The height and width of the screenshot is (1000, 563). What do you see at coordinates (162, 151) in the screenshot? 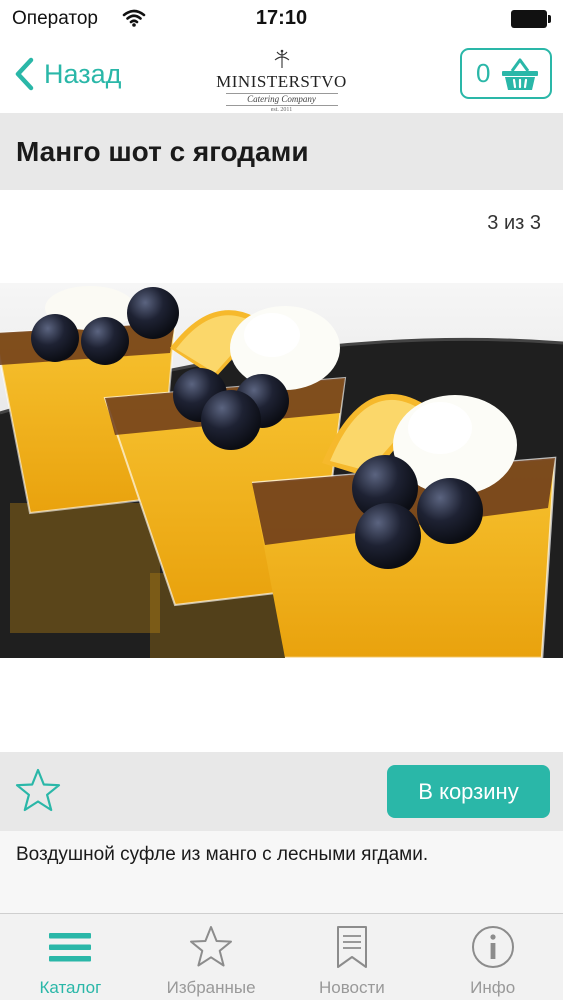
I see `page-title: Манго шот с ягодами` at bounding box center [162, 151].